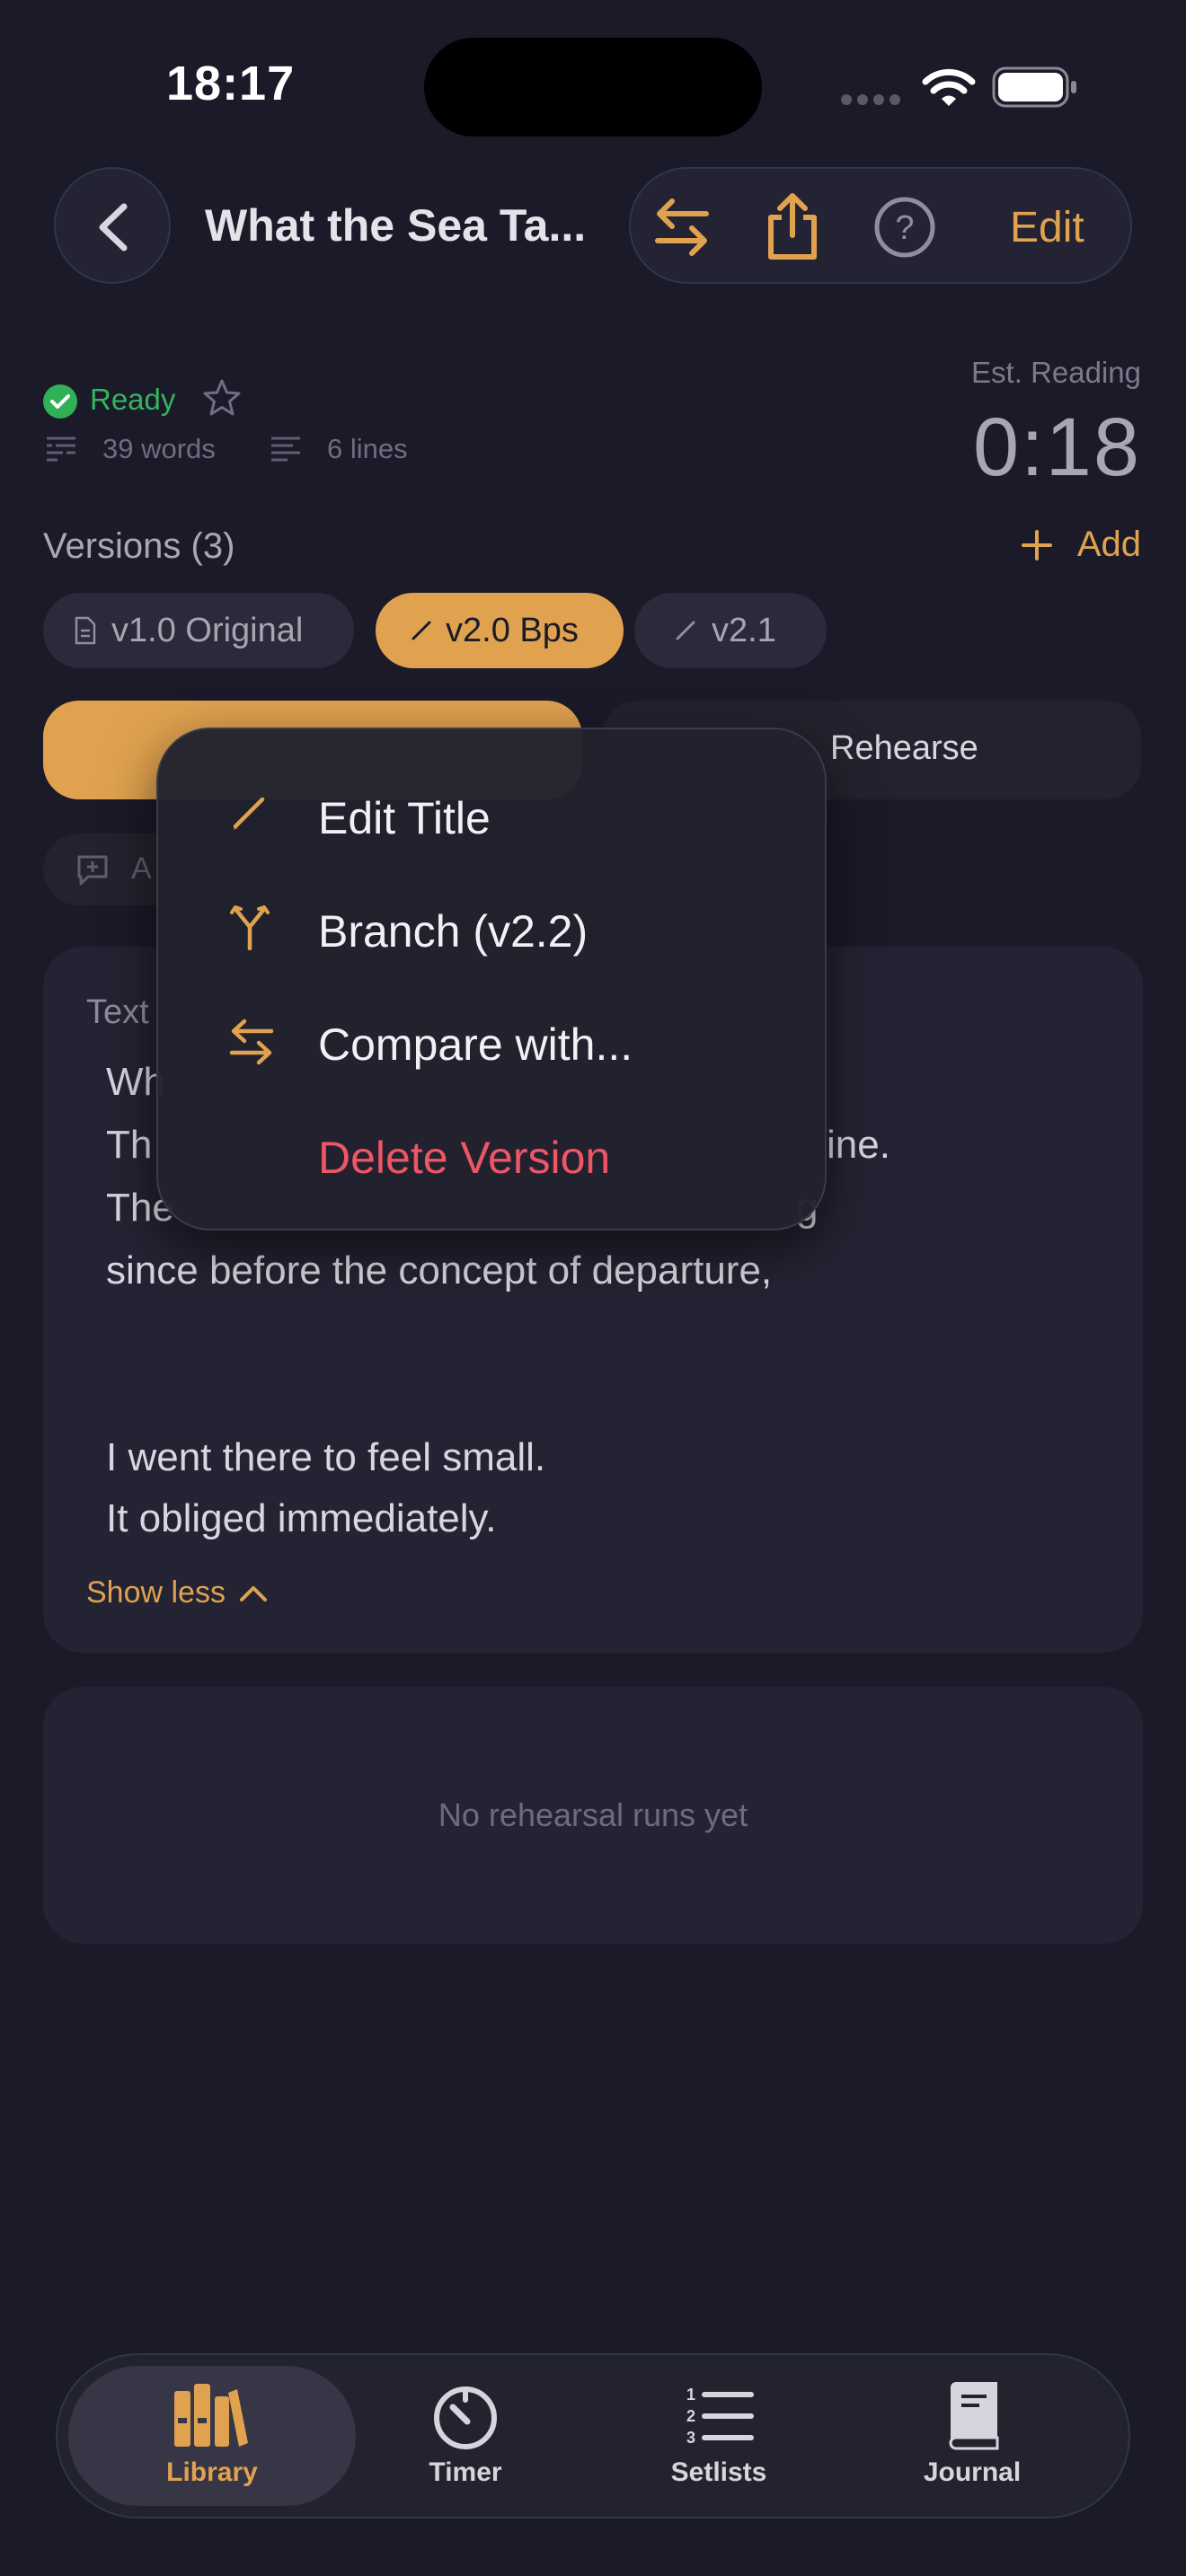 The width and height of the screenshot is (1186, 2576). What do you see at coordinates (1056, 372) in the screenshot?
I see `est-reading-label: Est. Reading` at bounding box center [1056, 372].